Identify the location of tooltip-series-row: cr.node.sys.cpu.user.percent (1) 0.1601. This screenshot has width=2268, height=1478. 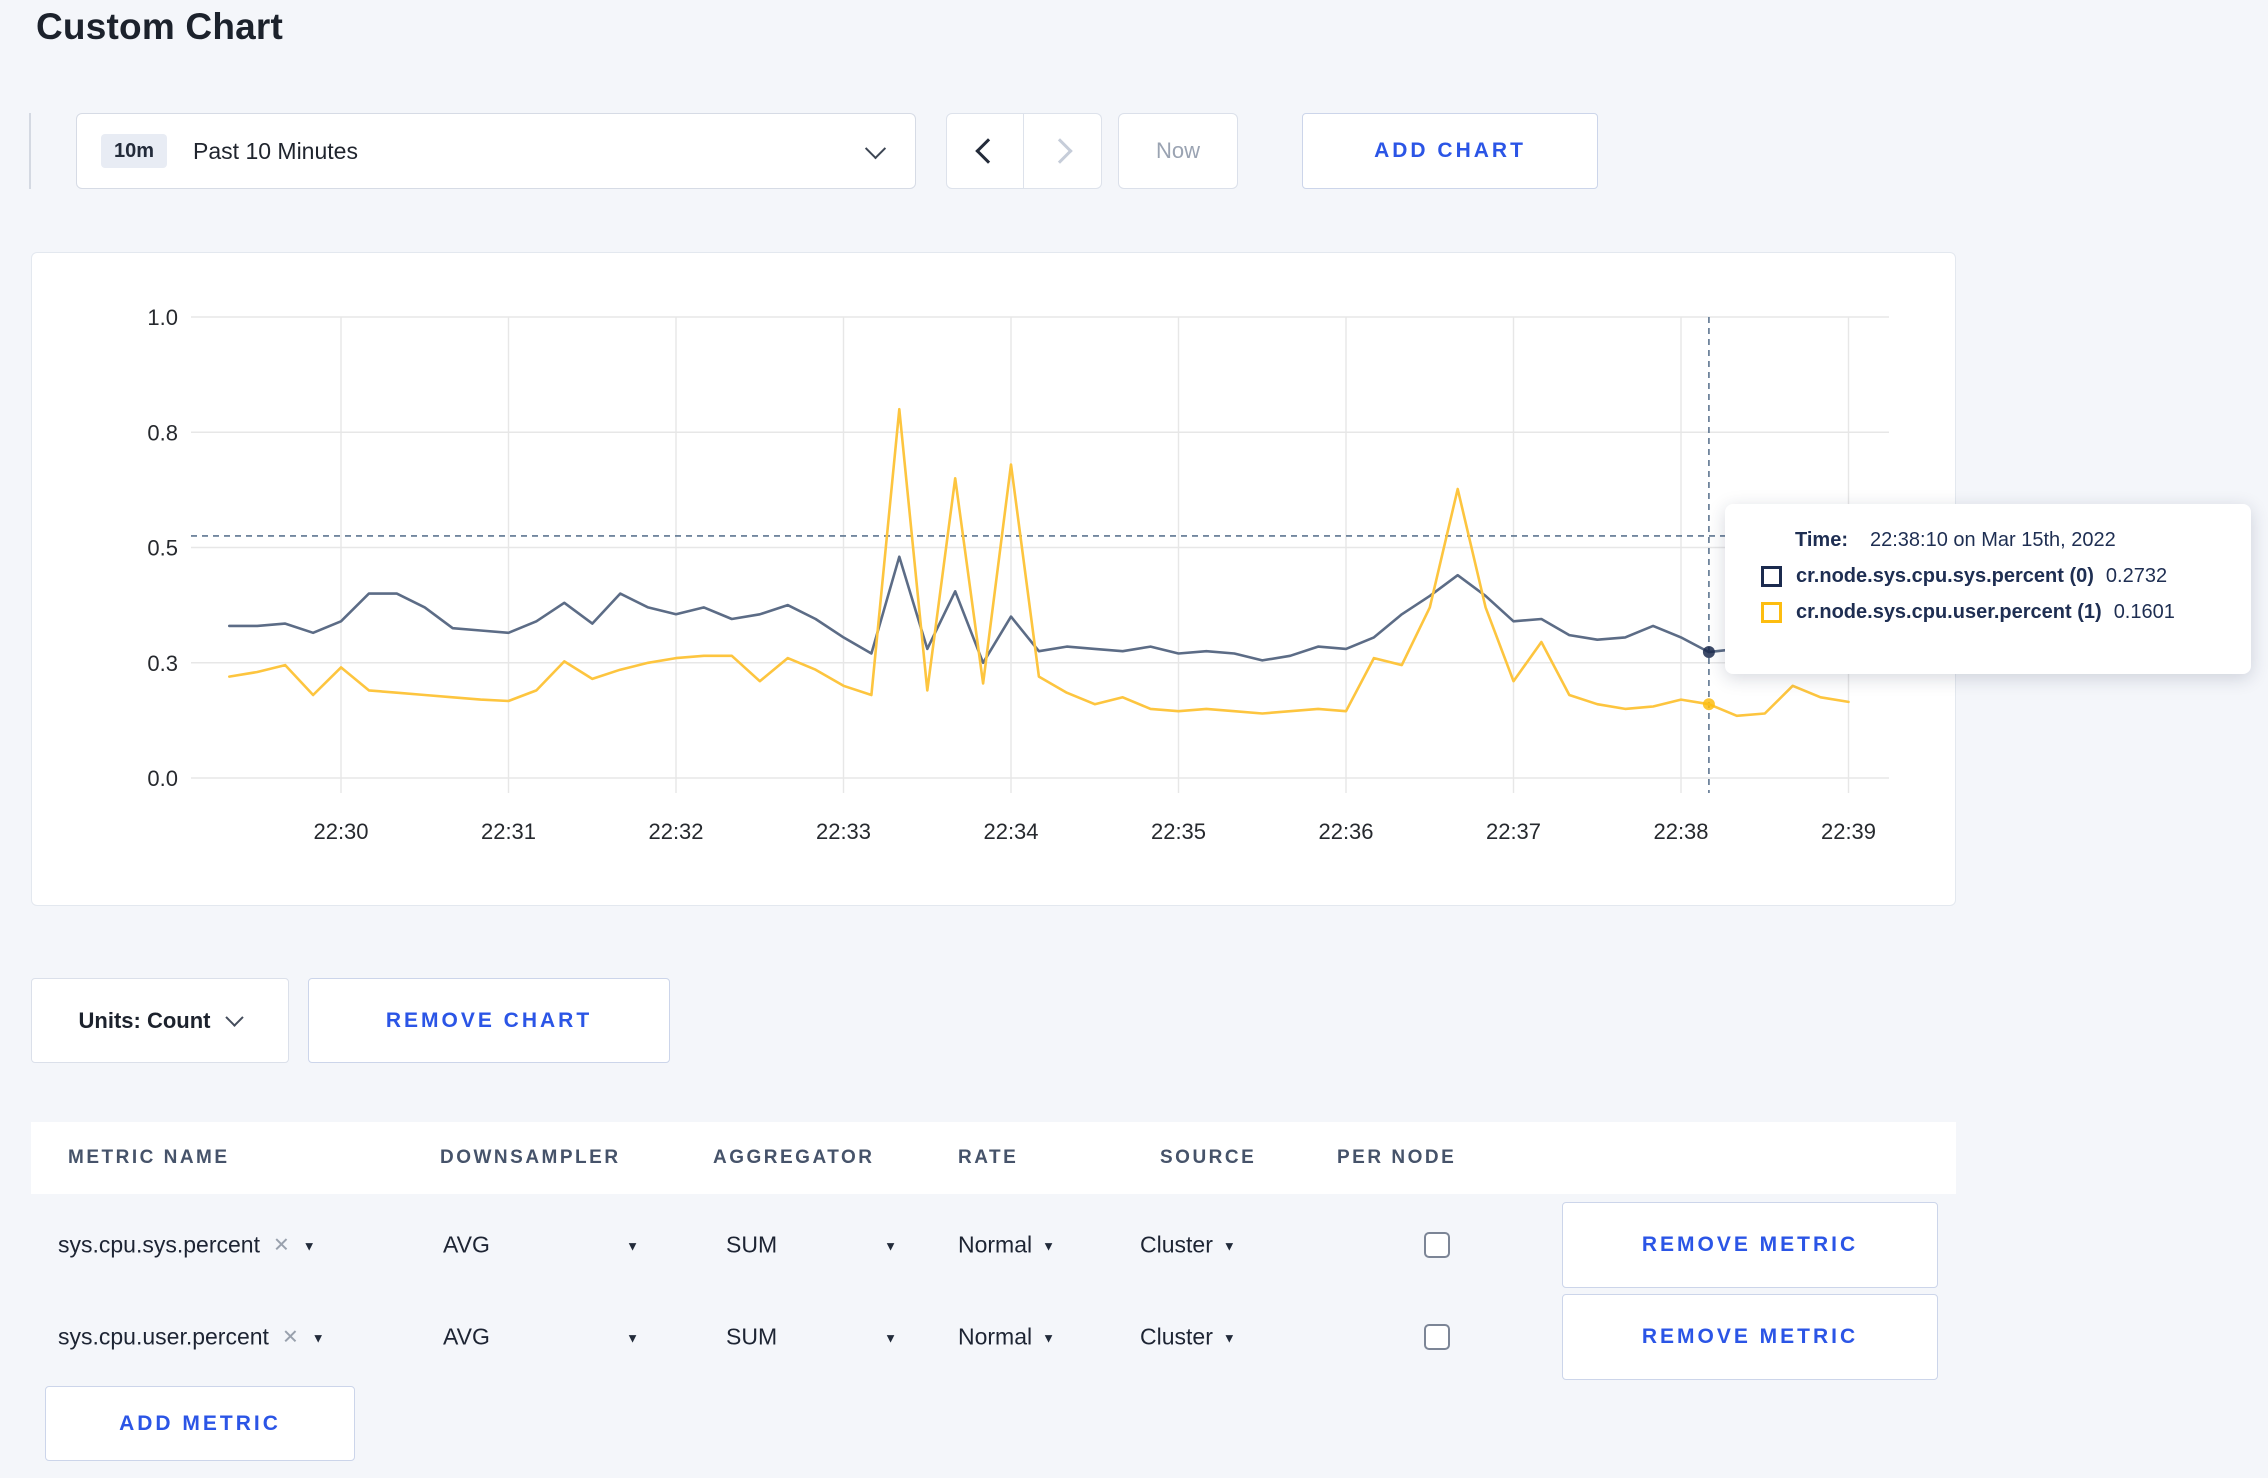
(2006, 612).